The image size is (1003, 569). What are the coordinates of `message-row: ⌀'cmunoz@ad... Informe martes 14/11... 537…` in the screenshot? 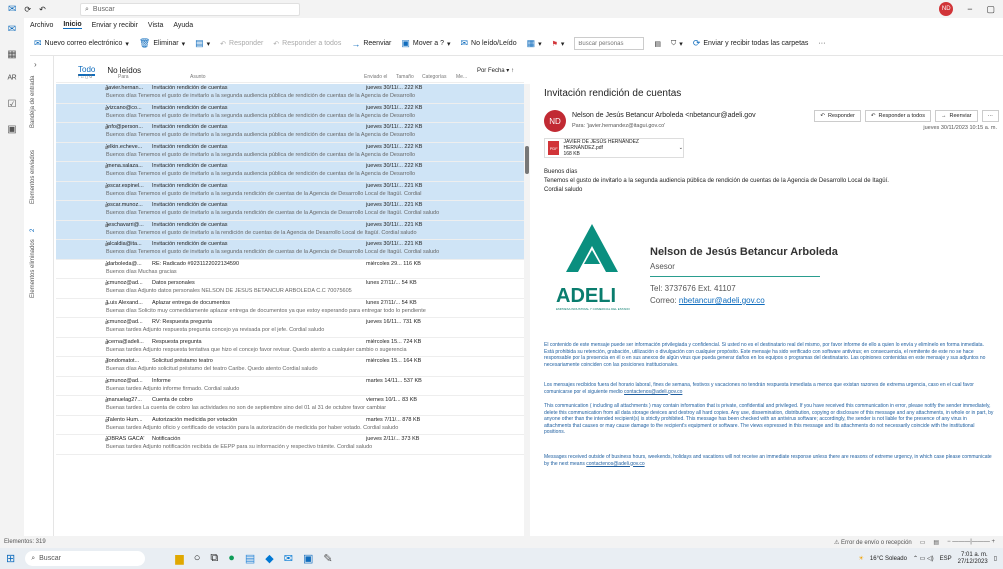 It's located at (290, 386).